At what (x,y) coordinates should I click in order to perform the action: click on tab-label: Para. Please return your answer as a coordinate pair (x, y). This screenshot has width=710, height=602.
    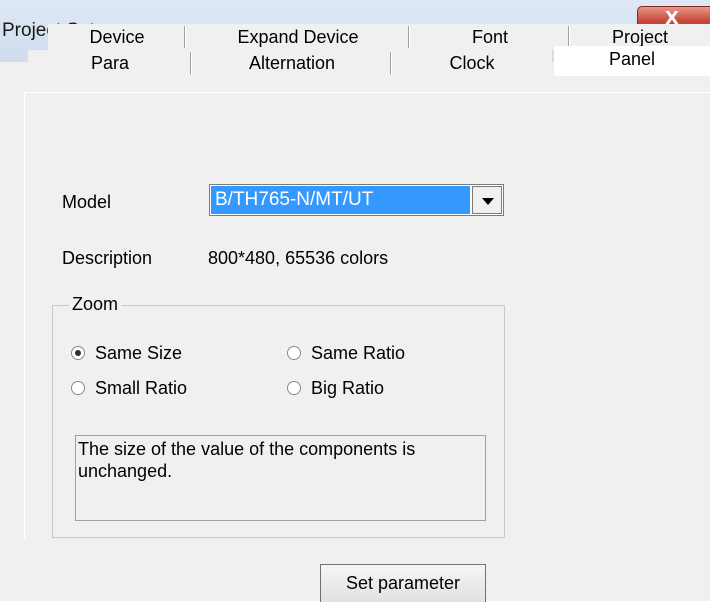
    Looking at the image, I should click on (110, 63).